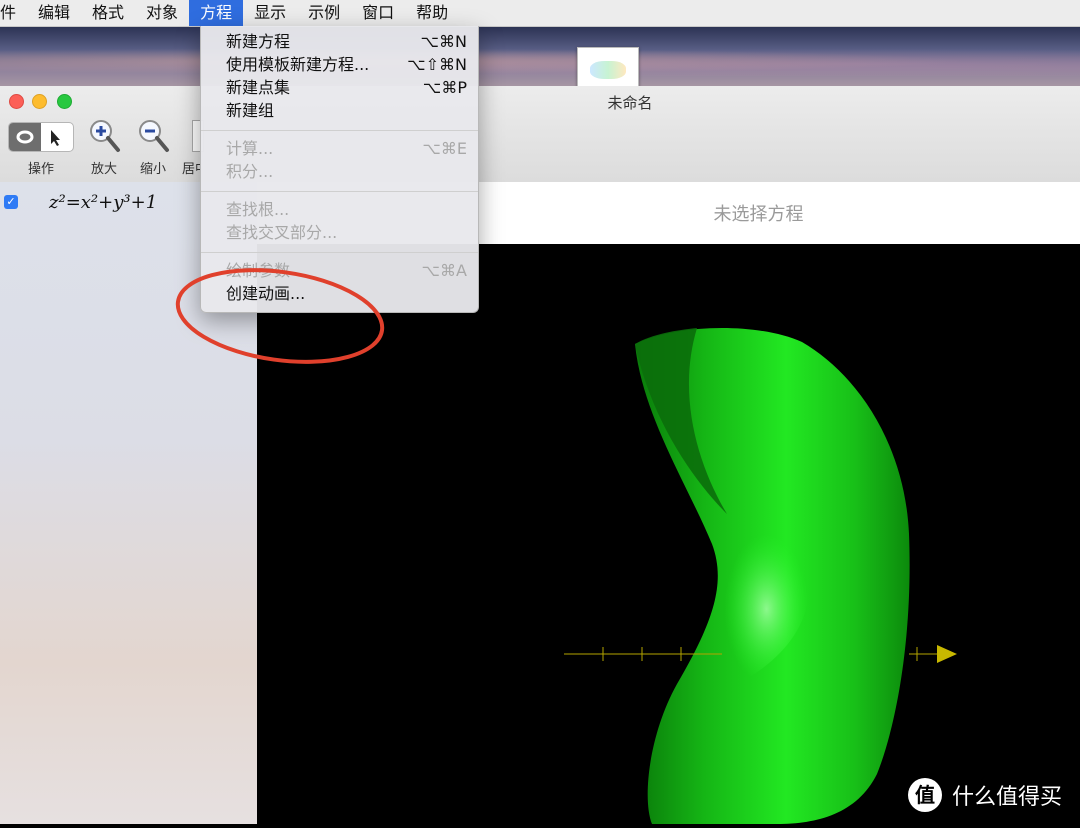 The height and width of the screenshot is (828, 1080). I want to click on watermark-logo-icon: 值, so click(925, 795).